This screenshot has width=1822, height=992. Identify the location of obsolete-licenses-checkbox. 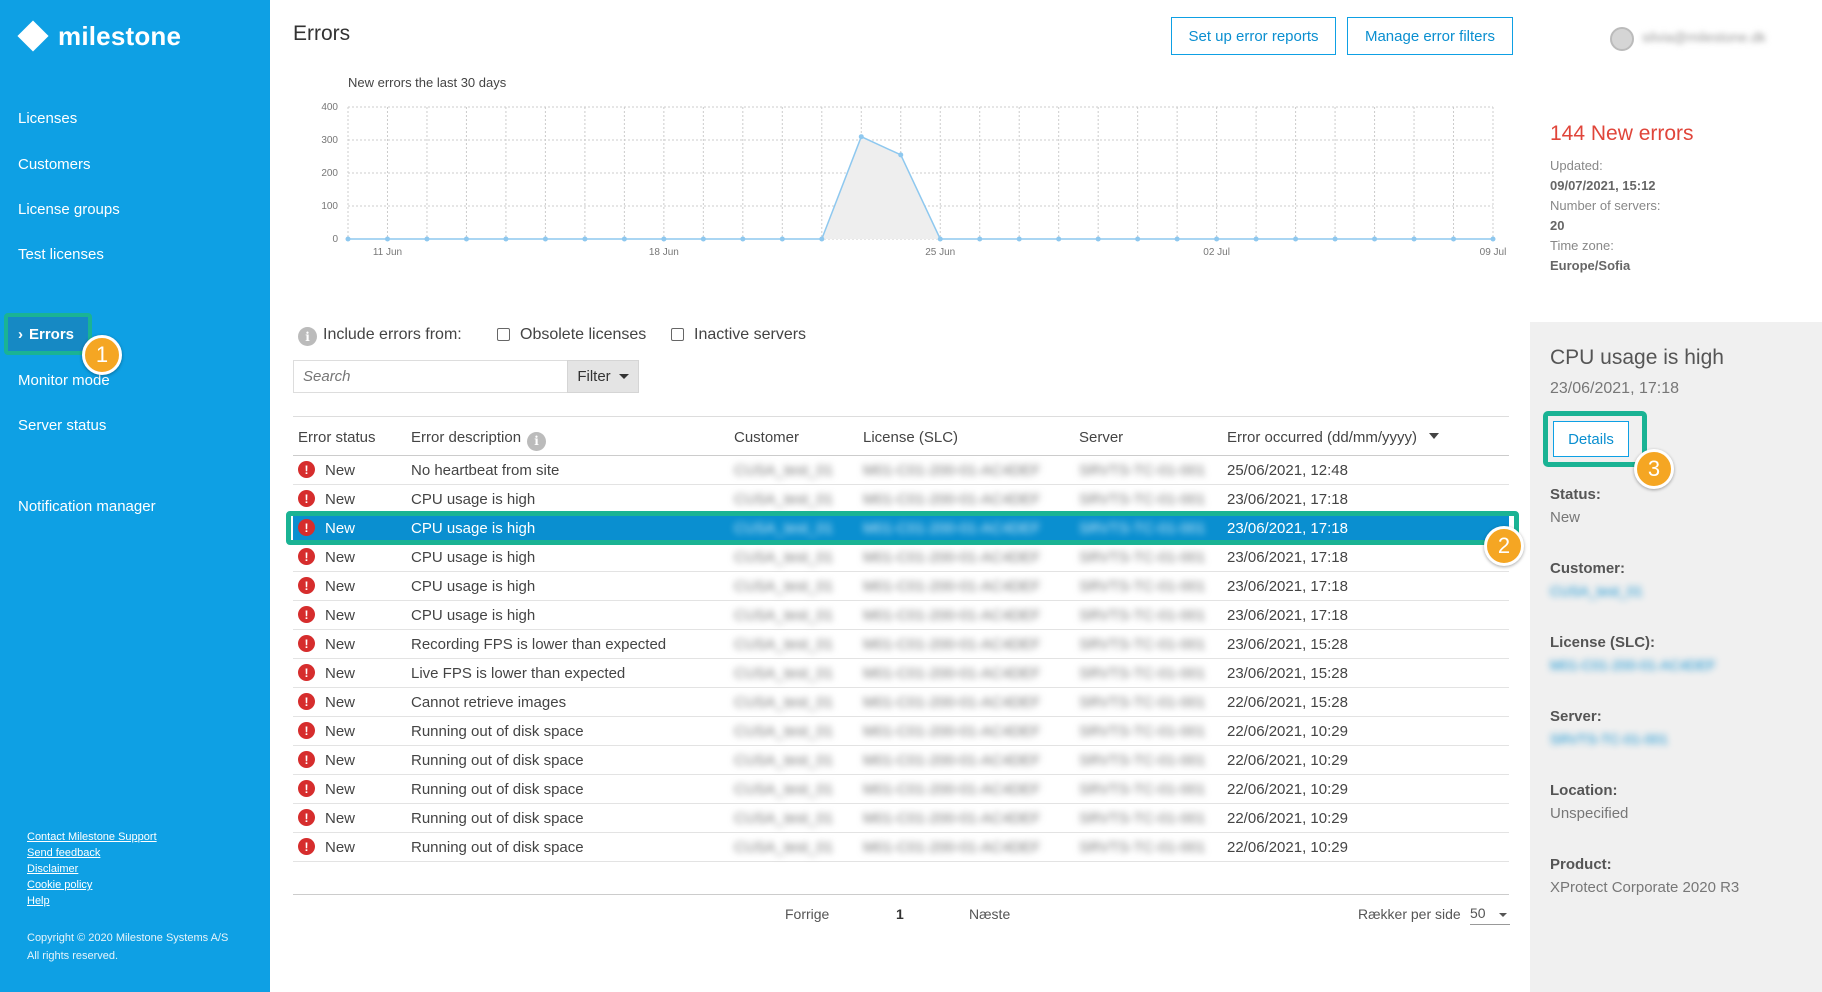
(503, 334).